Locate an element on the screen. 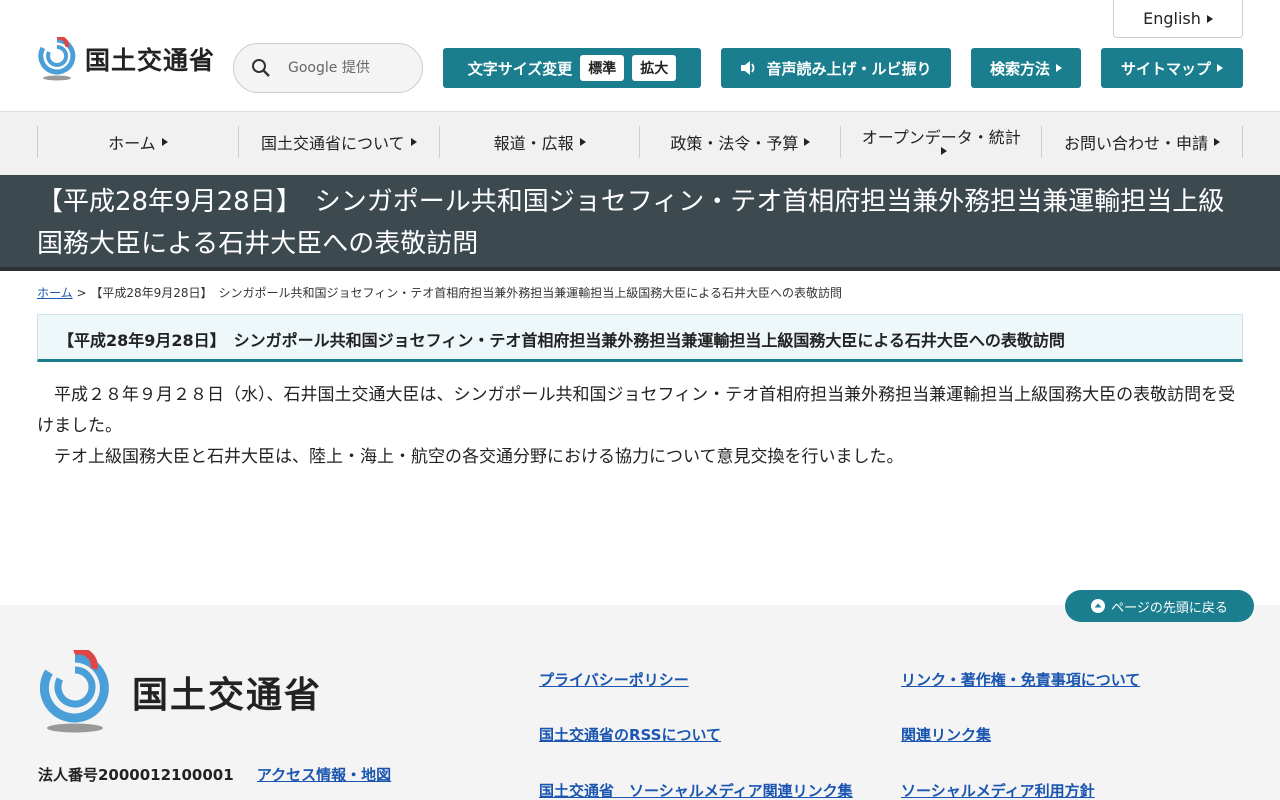  voice-ruby-button: 音声読み上げ・ルビ振り is located at coordinates (836, 68).